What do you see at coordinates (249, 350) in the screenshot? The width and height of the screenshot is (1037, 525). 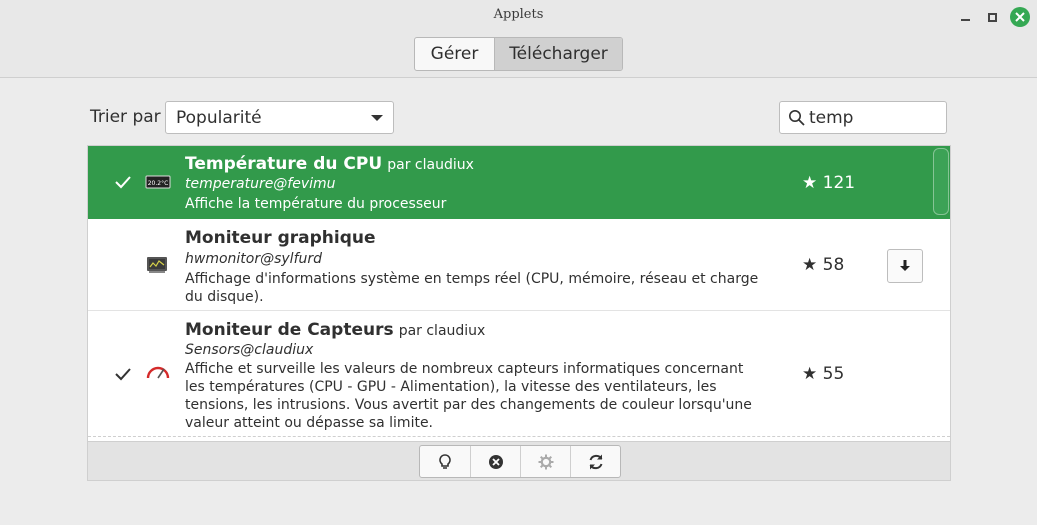 I see `applet-uuid: Sensors@claudiux` at bounding box center [249, 350].